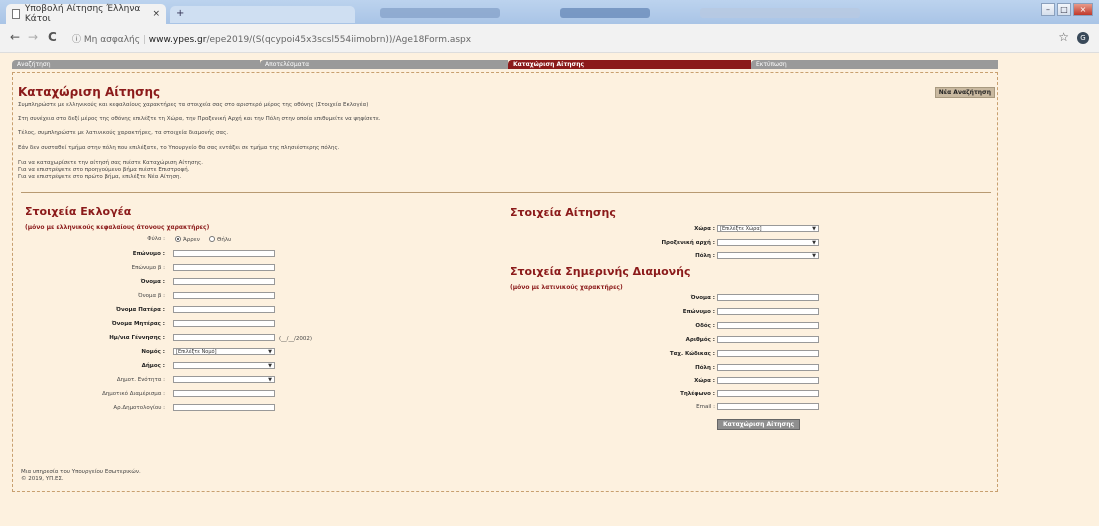 This screenshot has width=1099, height=526. What do you see at coordinates (177, 40) in the screenshot?
I see `url-host: www.ypes.gr` at bounding box center [177, 40].